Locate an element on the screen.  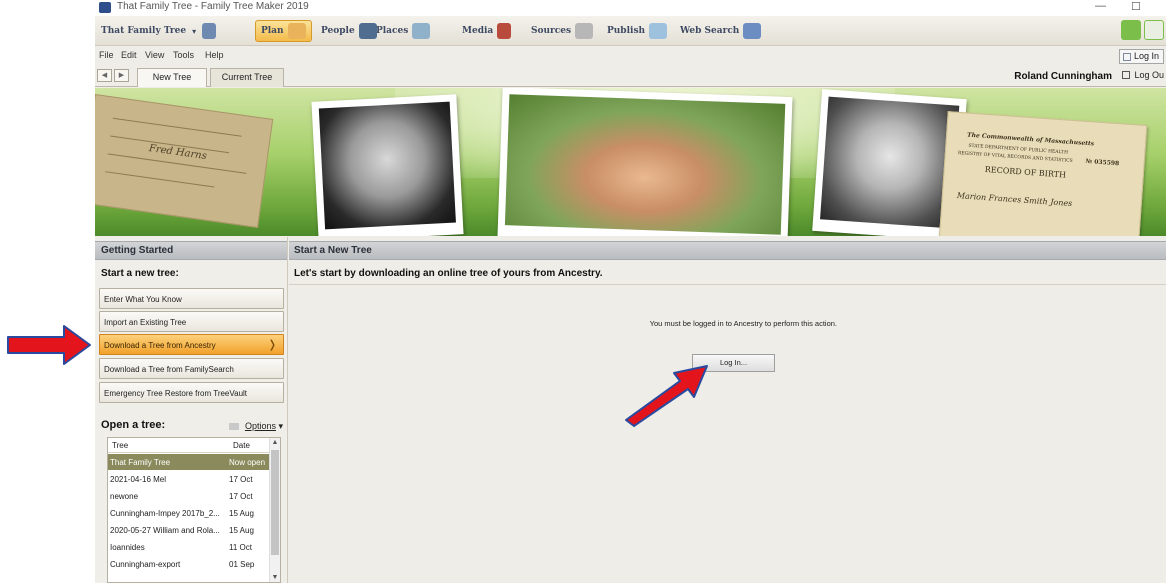
tree-name: 2021-04-16 Mel is located at coordinates (138, 479).